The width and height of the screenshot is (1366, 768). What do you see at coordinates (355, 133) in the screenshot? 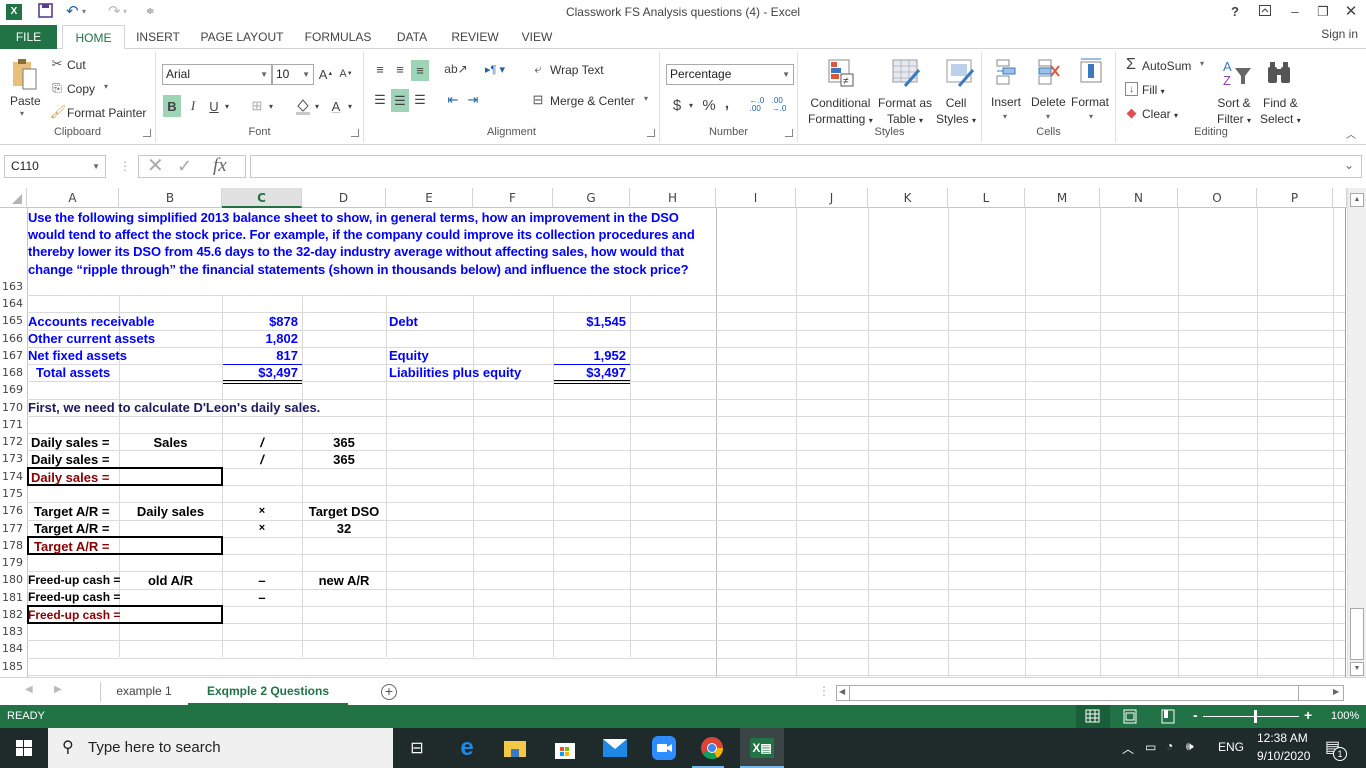
I see `font-launcher-icon` at bounding box center [355, 133].